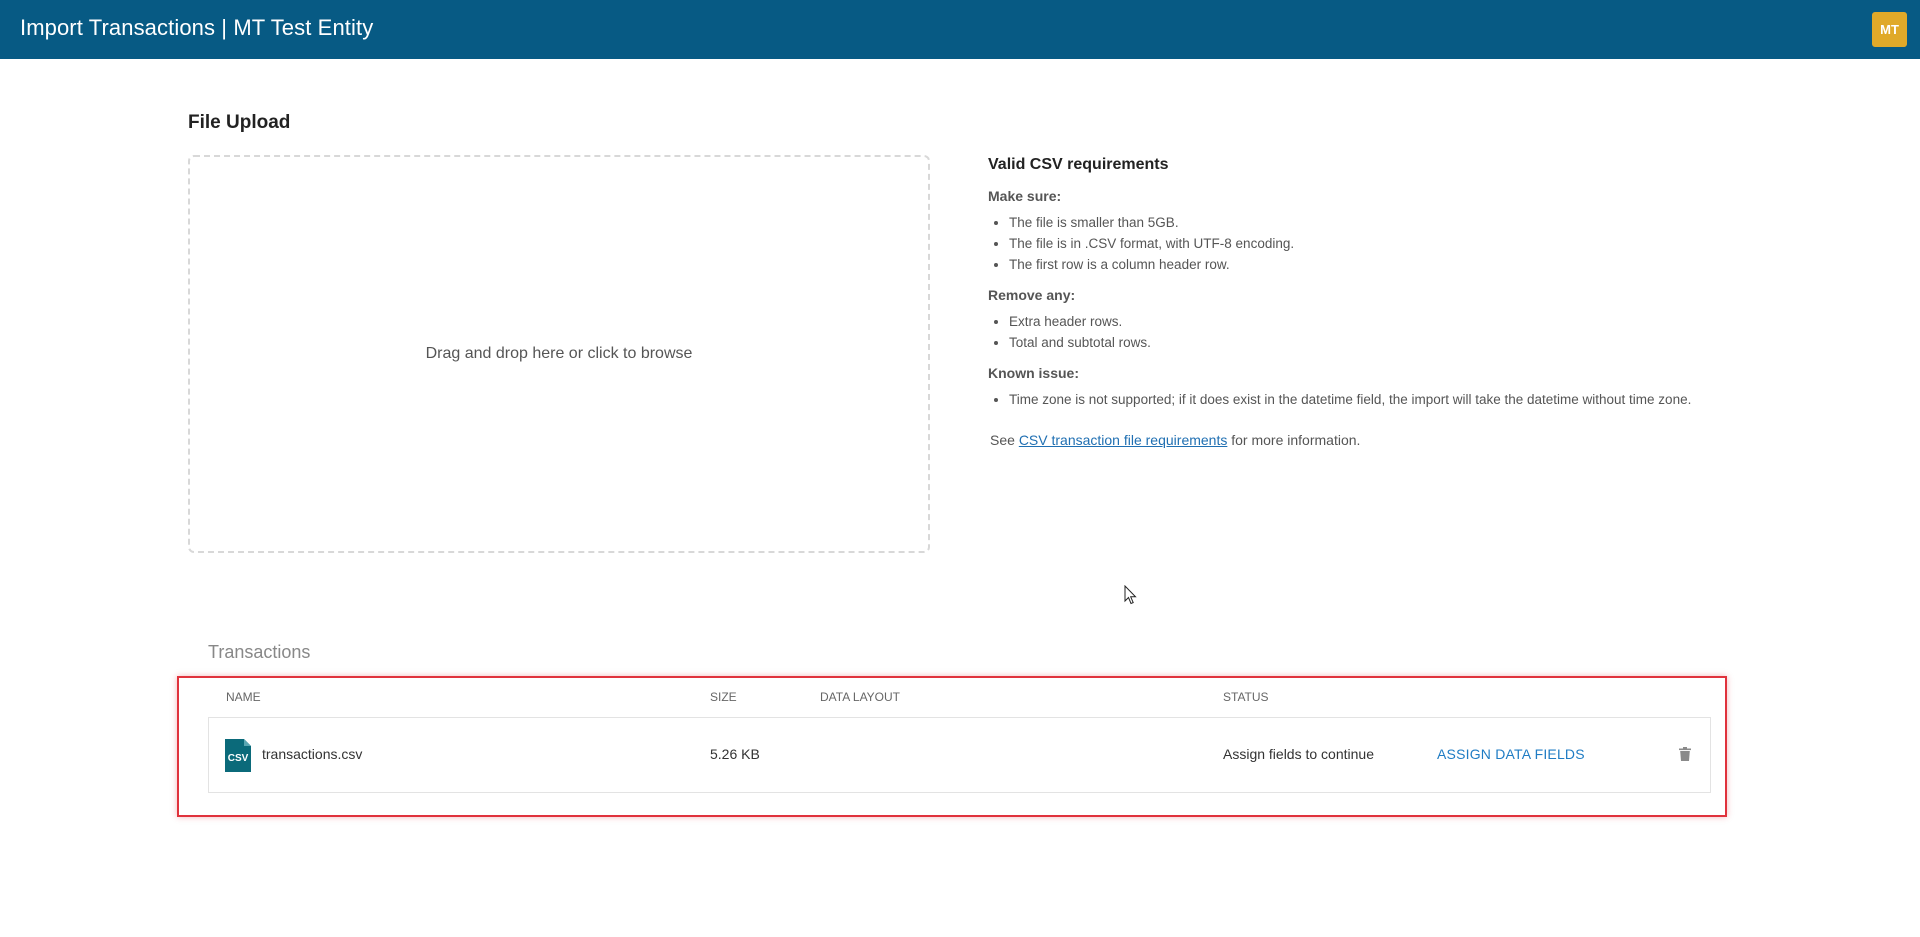 The width and height of the screenshot is (1920, 937). I want to click on column-header-data-layout: Data Layout, so click(860, 697).